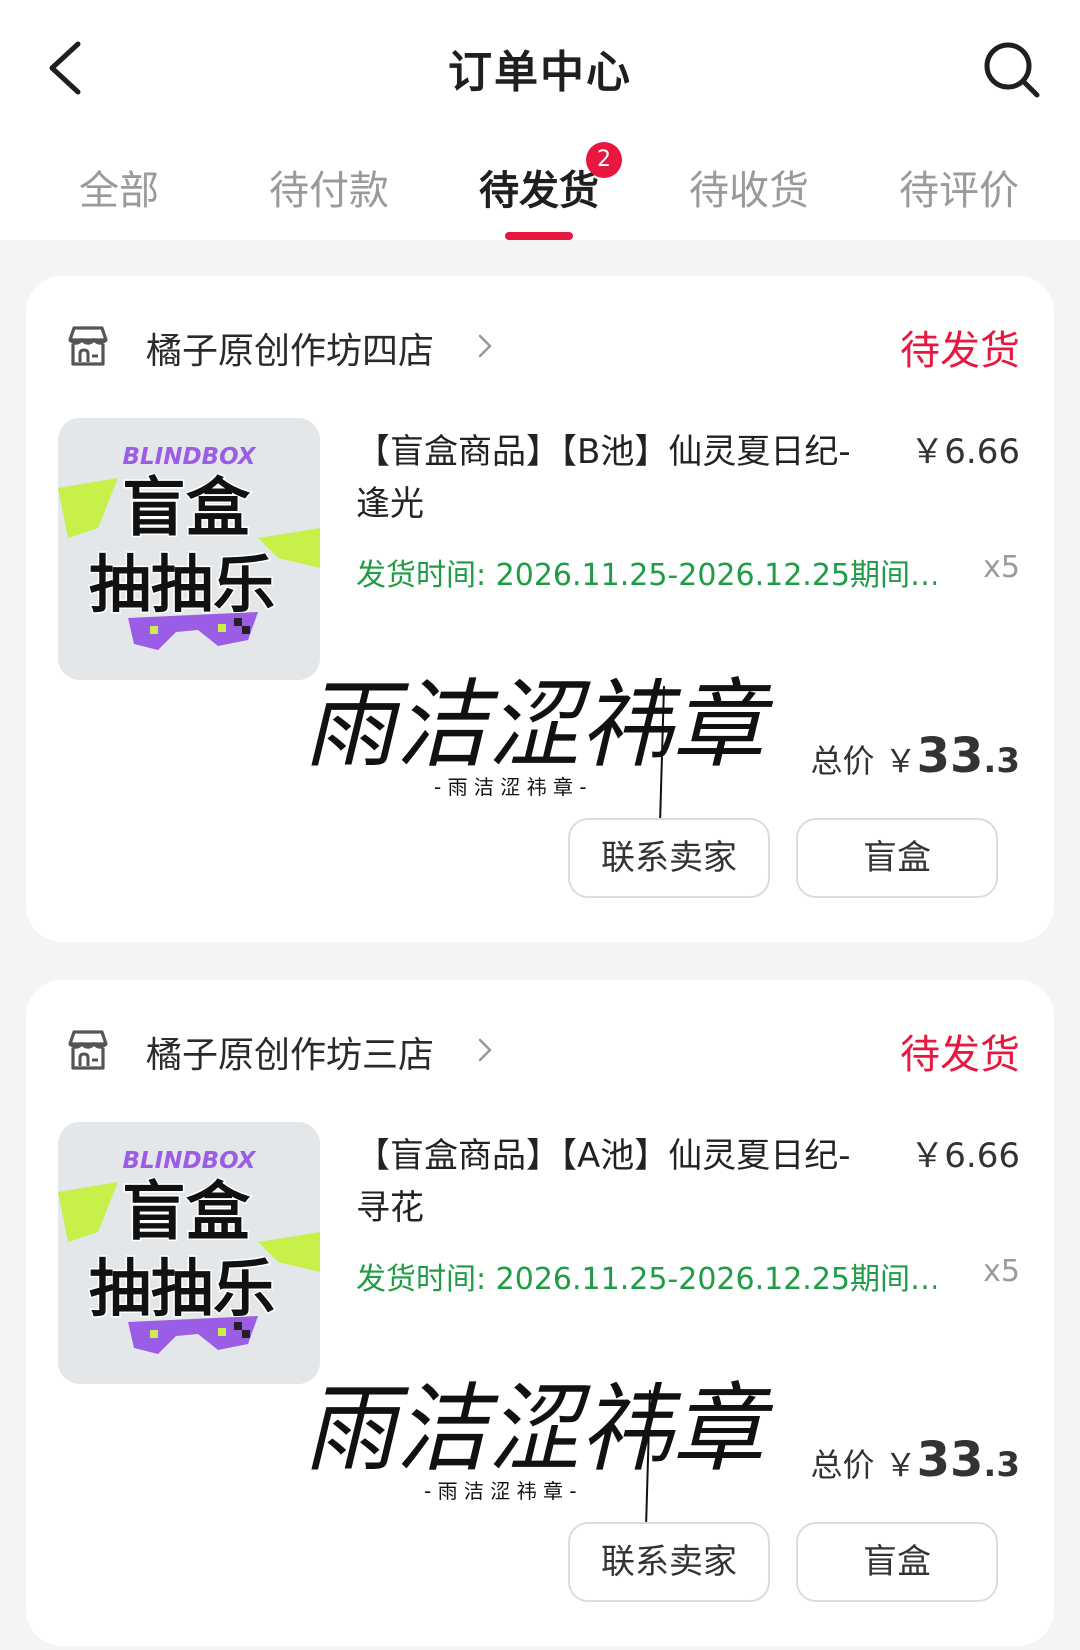 This screenshot has height=1650, width=1080. What do you see at coordinates (606, 1182) in the screenshot?
I see `product-title: 【盲盒商品】【A池】仙灵夏日纪-寻花` at bounding box center [606, 1182].